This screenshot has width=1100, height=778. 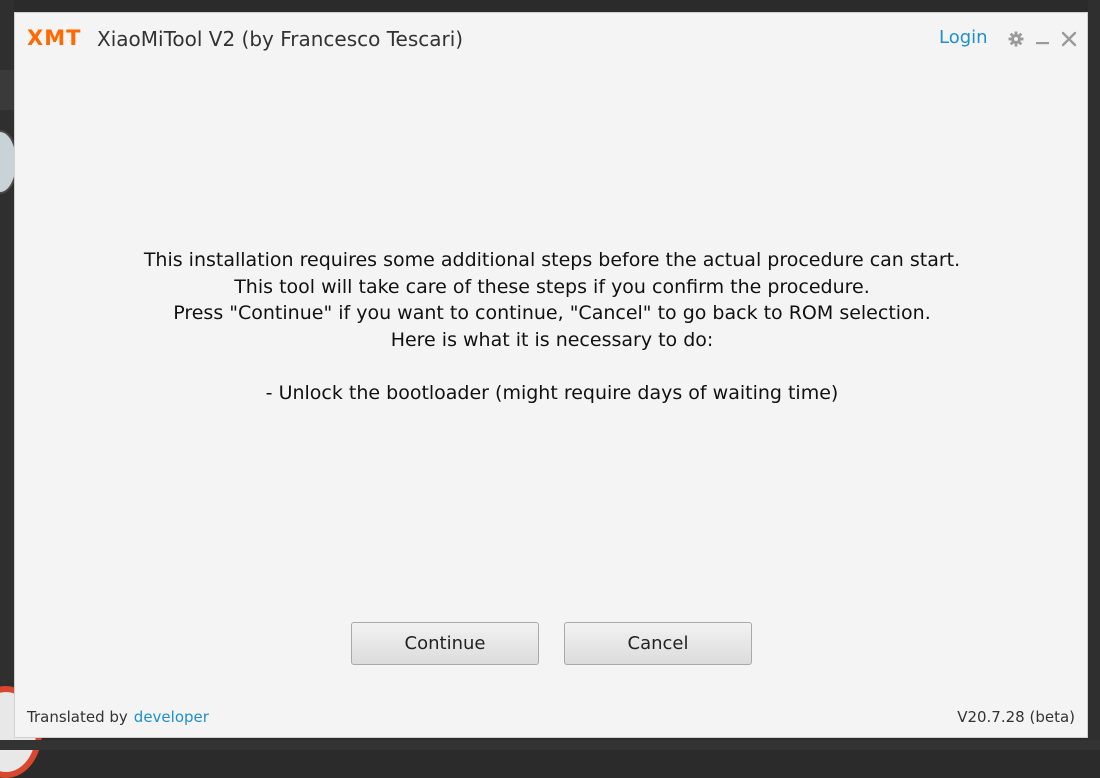 I want to click on minimize-icon, so click(x=1043, y=39).